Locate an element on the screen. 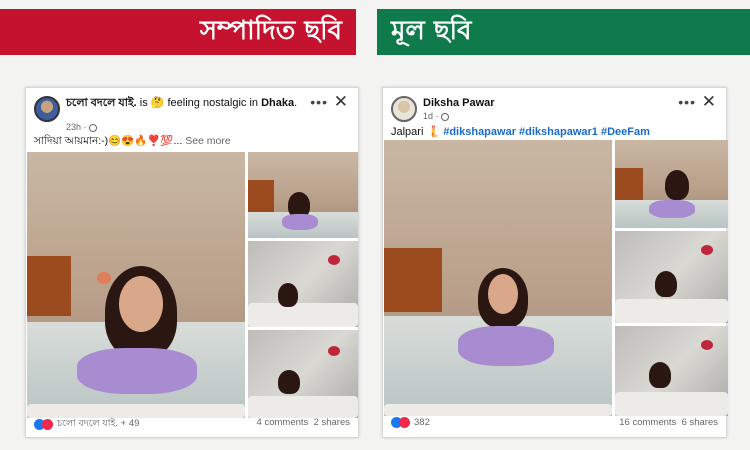 This screenshot has height=450, width=750. reaction-count: চলো বদলে যাই. + 49 is located at coordinates (98, 423).